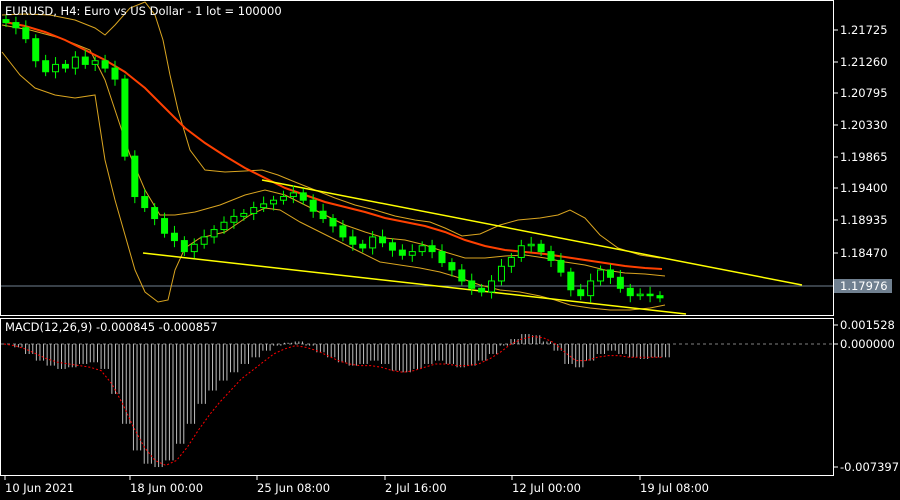 This screenshot has width=900, height=500. I want to click on price-tick: 1.19865, so click(861, 157).